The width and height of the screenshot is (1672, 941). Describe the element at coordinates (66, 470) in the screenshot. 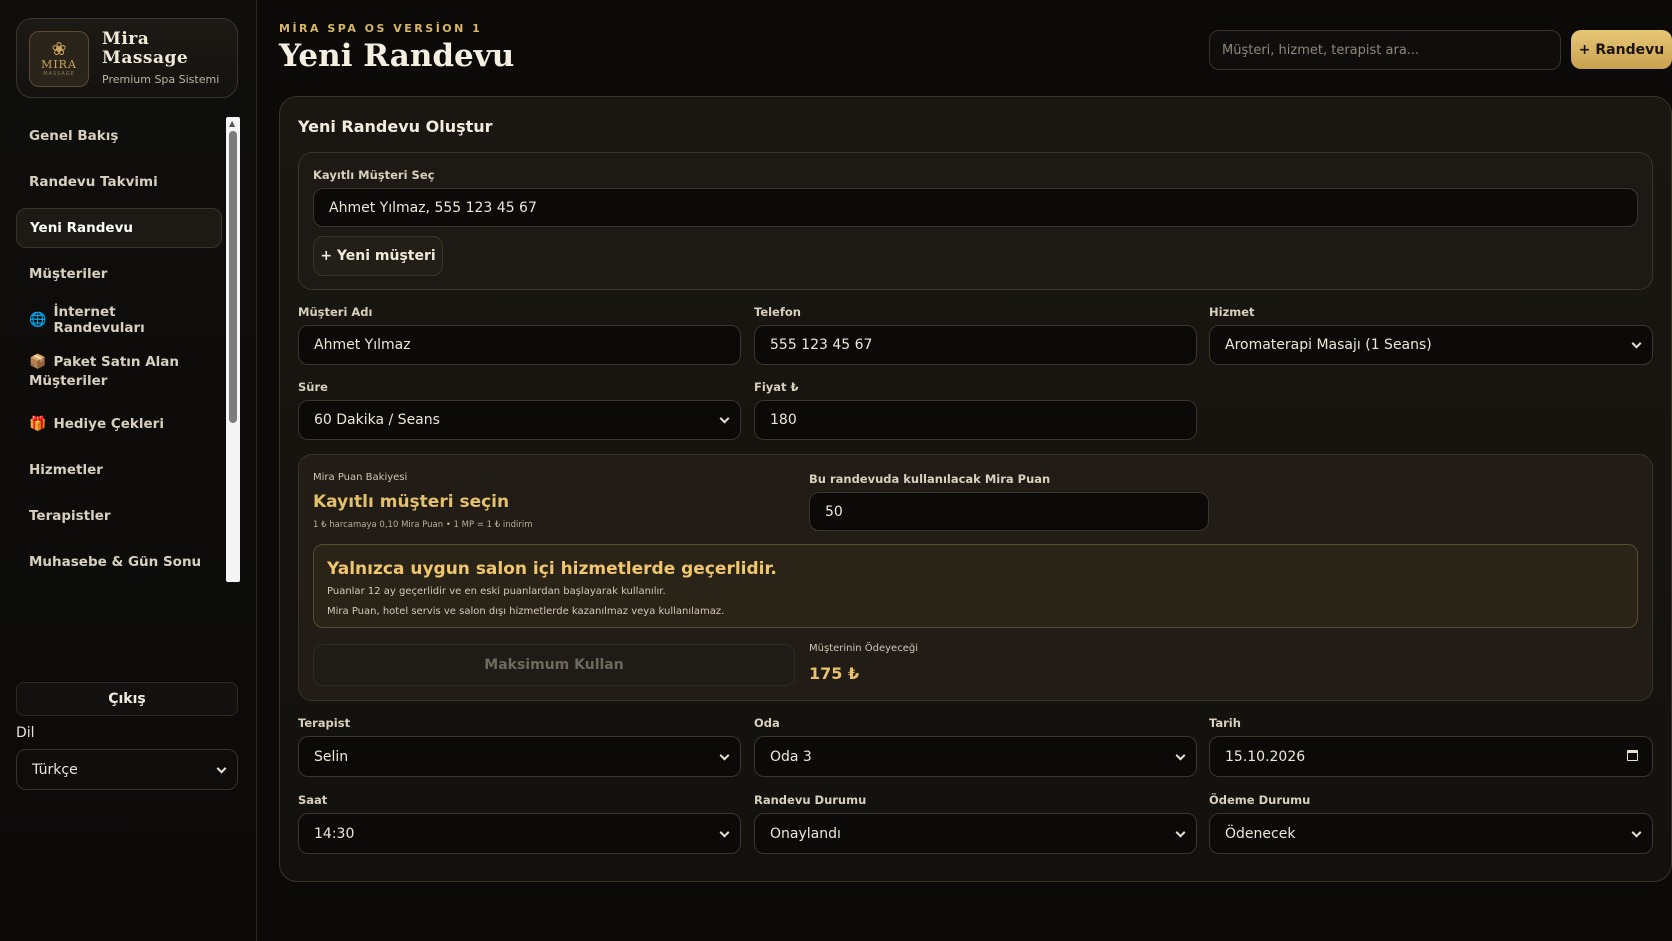

I see `sidebar-item-label: Hizmetler` at that location.